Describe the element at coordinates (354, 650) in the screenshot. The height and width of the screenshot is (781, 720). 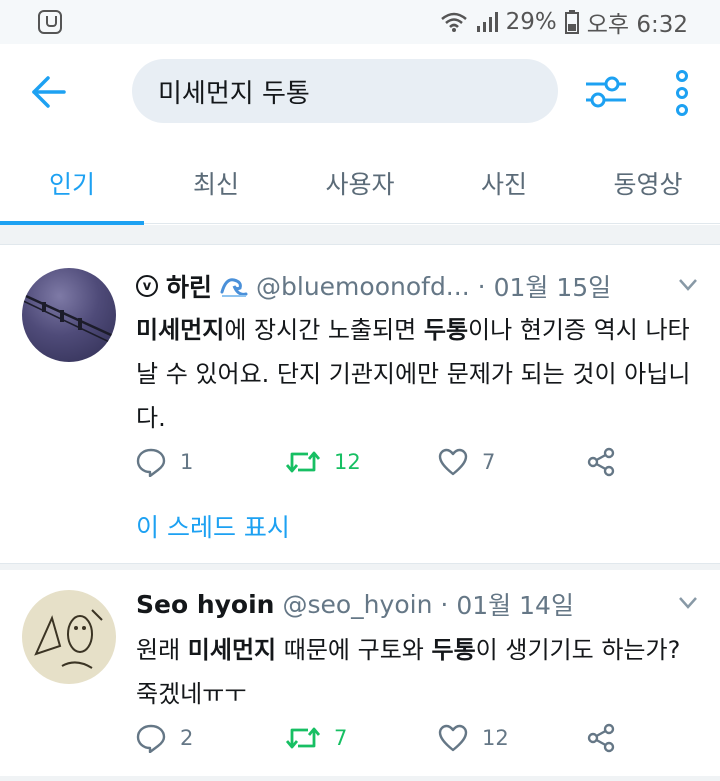
I see `tweet-text-segment: 때문에 구토와` at that location.